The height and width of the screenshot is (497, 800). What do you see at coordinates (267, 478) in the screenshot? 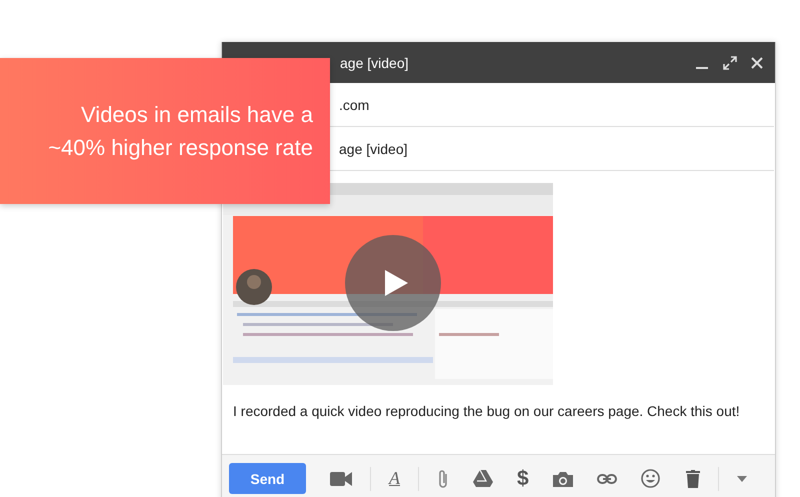
I see `send-button: Send` at bounding box center [267, 478].